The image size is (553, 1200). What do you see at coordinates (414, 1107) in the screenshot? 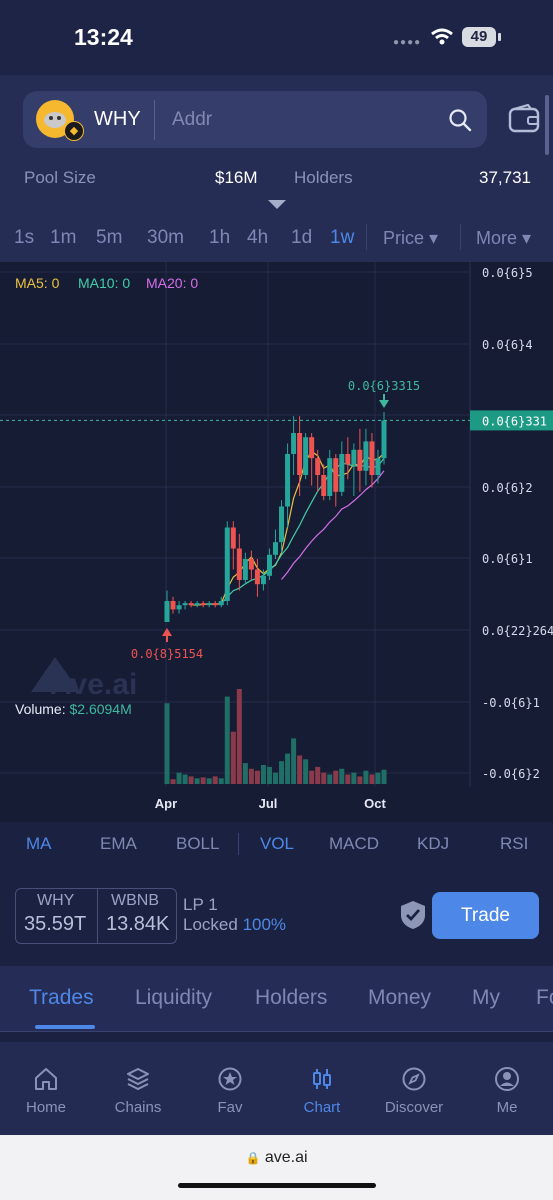
I see `nav-discover-label: Discover` at bounding box center [414, 1107].